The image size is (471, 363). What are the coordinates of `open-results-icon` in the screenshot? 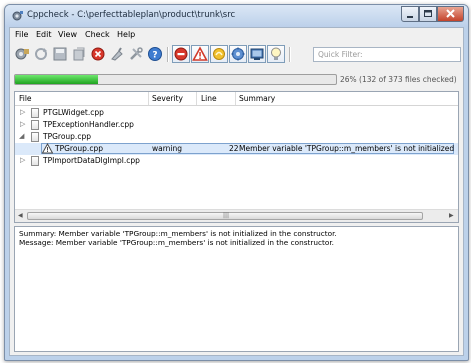 It's located at (79, 54).